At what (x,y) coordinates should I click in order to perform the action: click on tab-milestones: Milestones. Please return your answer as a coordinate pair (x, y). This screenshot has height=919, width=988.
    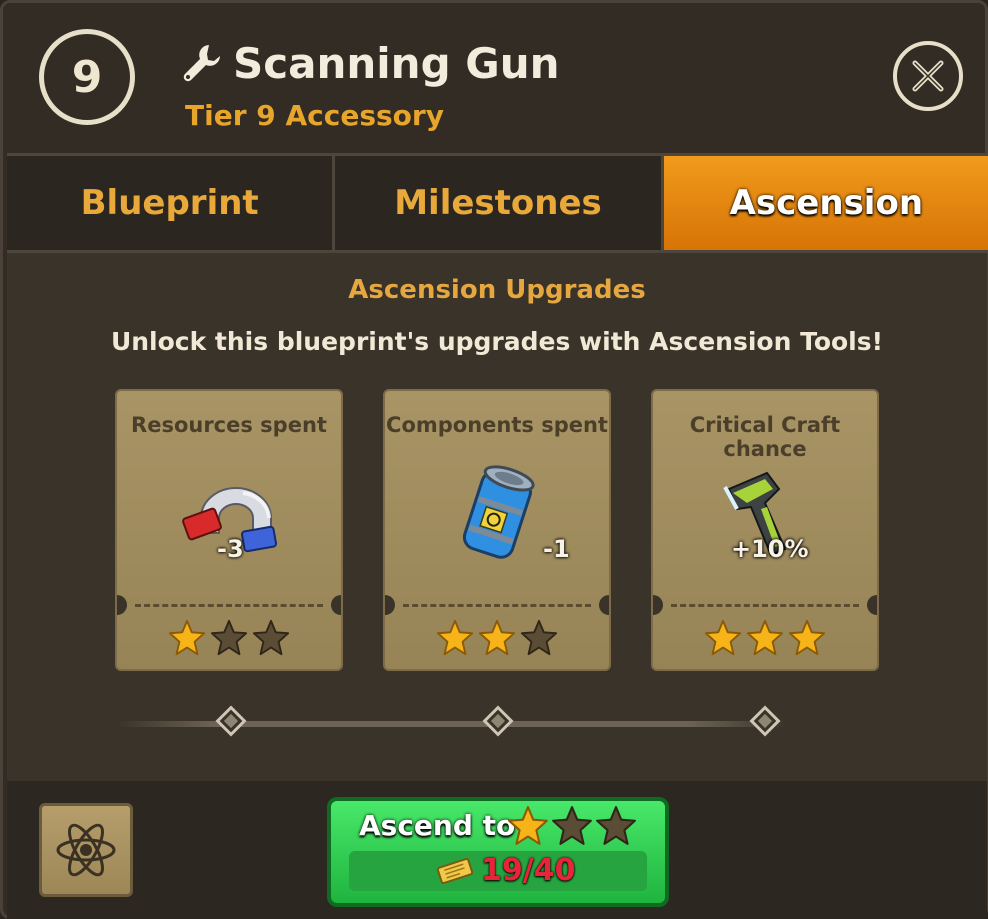
    Looking at the image, I should click on (496, 203).